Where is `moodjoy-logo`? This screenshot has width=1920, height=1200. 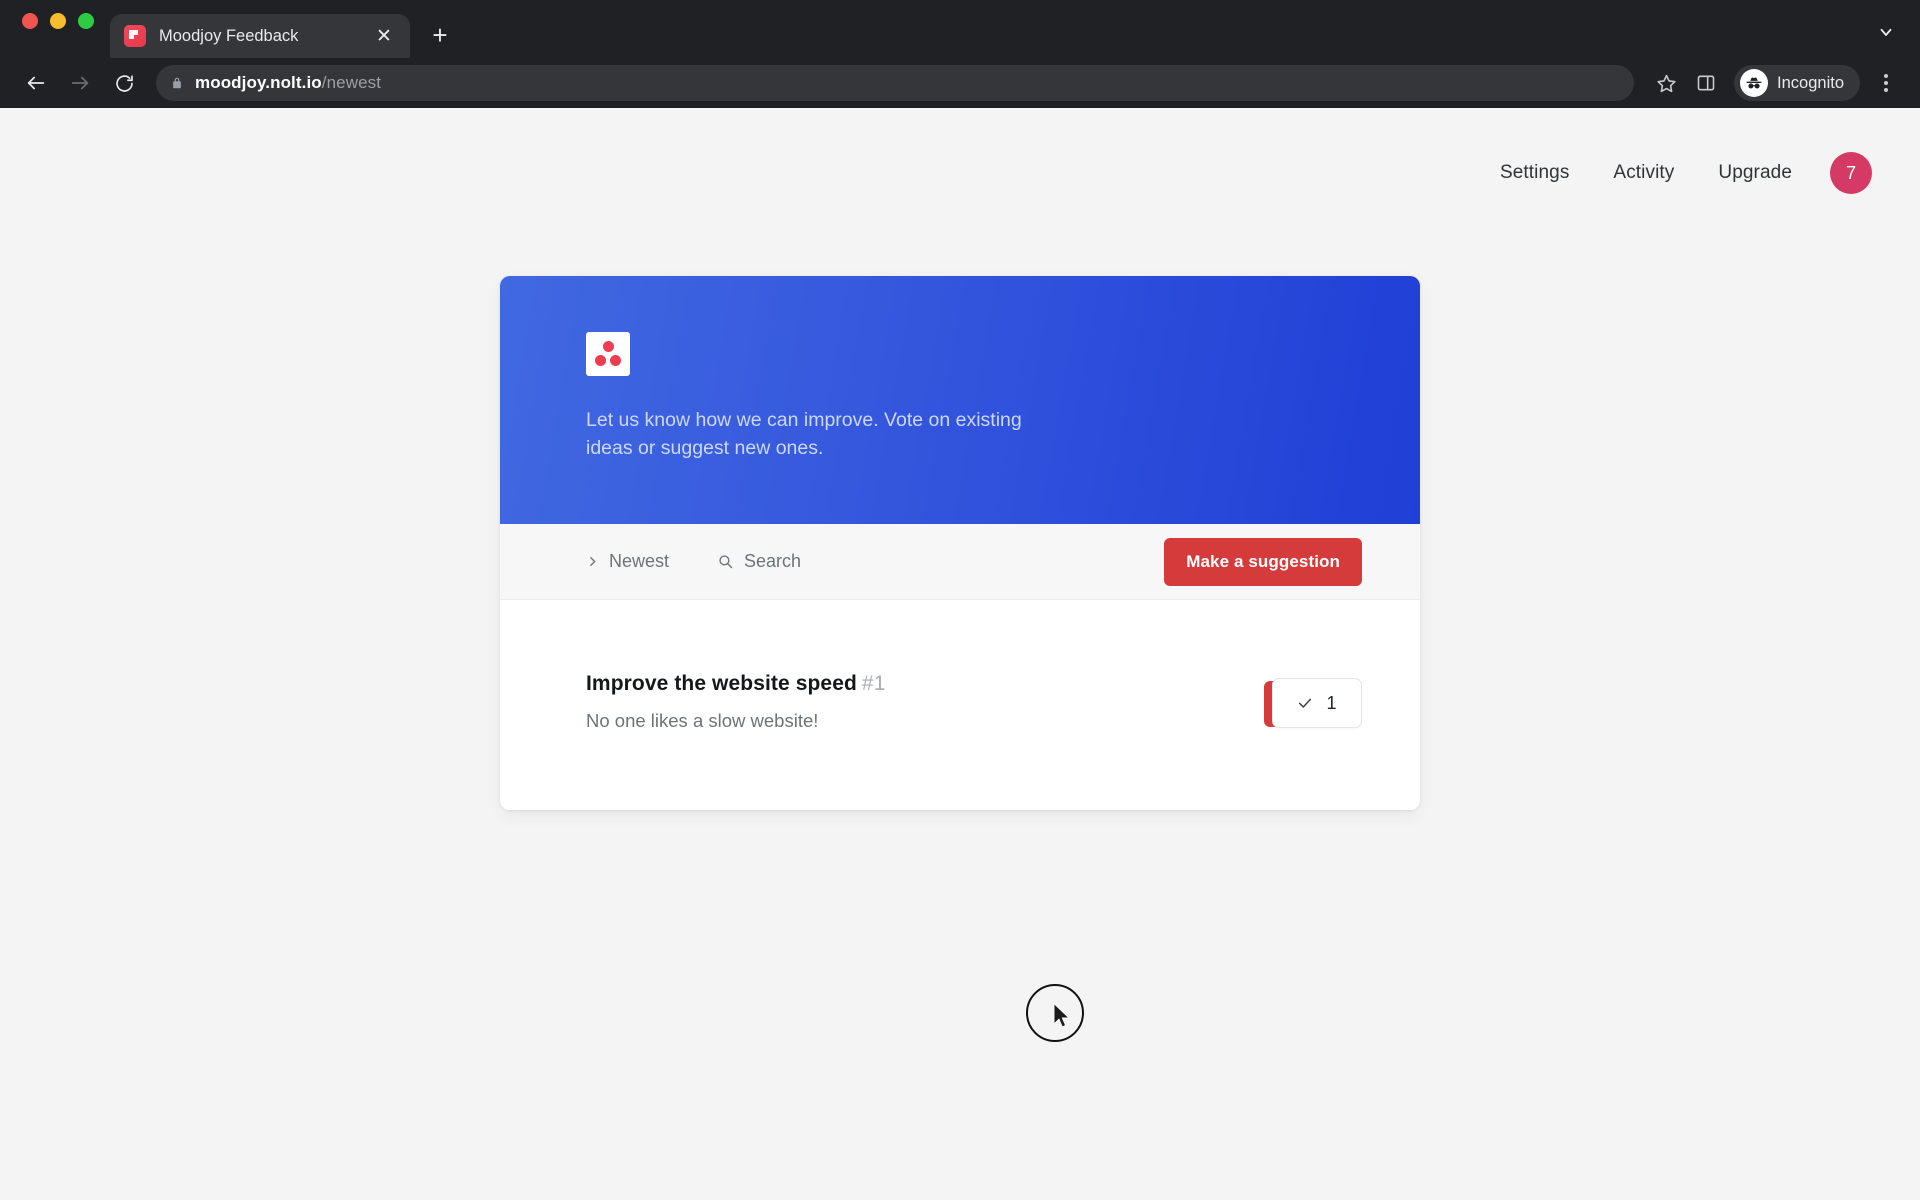 moodjoy-logo is located at coordinates (608, 354).